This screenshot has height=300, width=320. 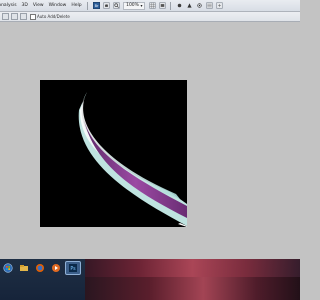 What do you see at coordinates (157, 5) in the screenshot?
I see `application-bar: Br 100% ▾` at bounding box center [157, 5].